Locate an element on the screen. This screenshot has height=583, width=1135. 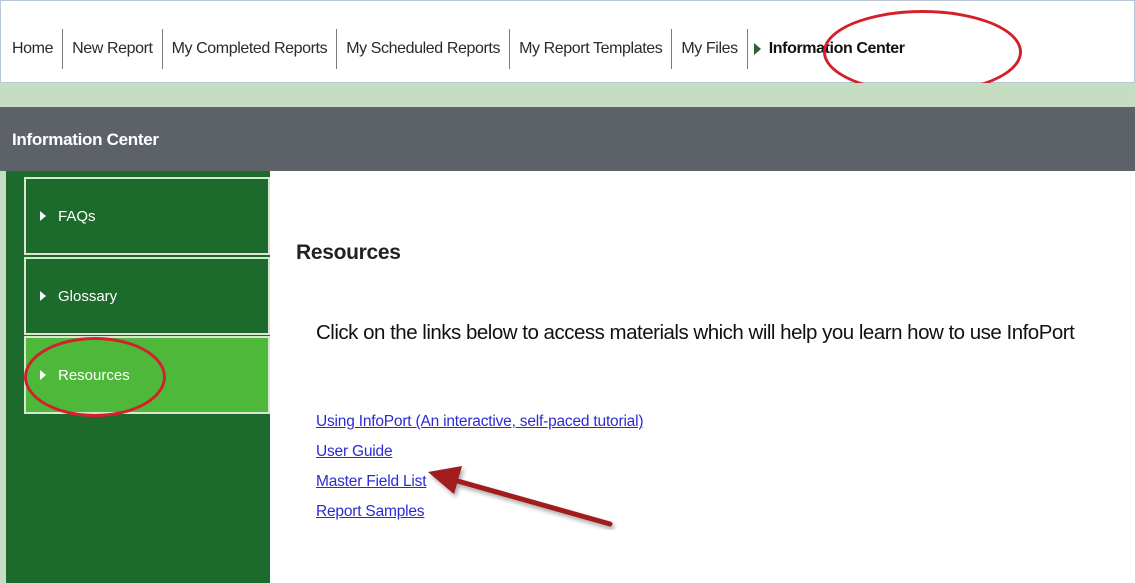
tab-my-report-templates: My Report Templates is located at coordinates (591, 49).